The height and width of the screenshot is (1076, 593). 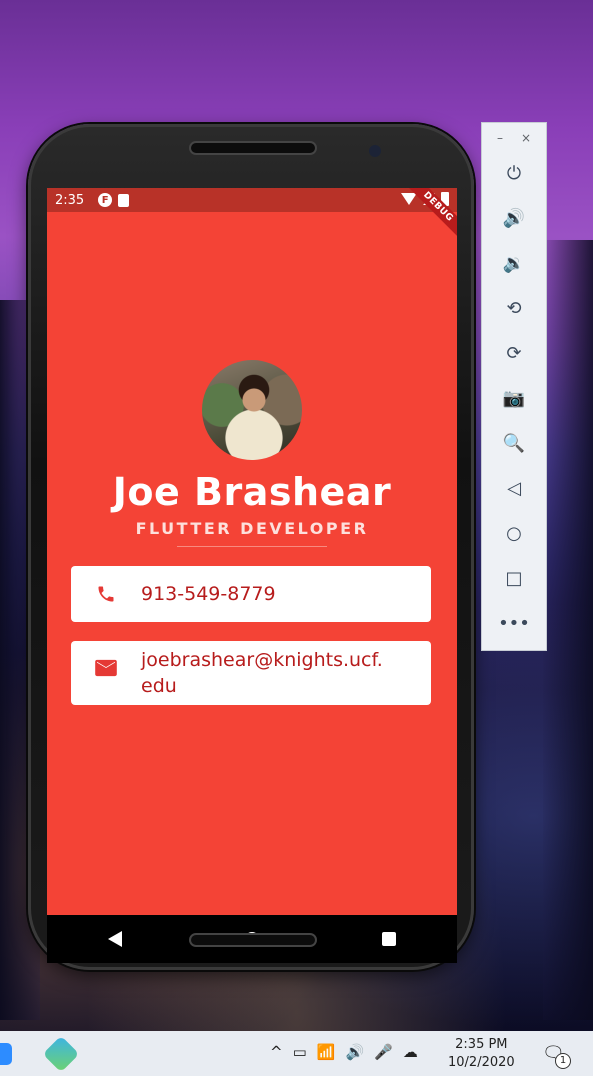 I want to click on volume-up-icon: 🔊, so click(x=514, y=218).